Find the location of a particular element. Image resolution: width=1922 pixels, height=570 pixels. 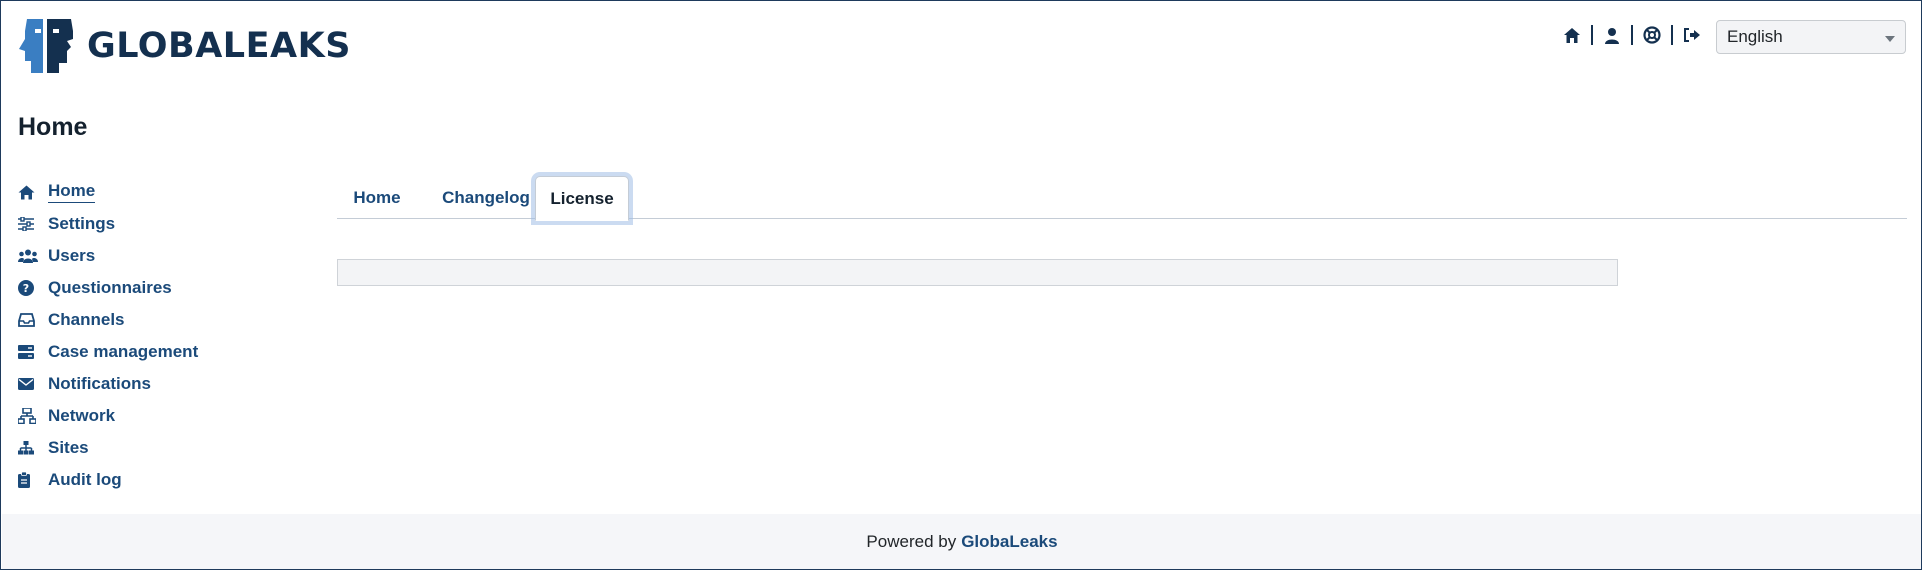

question-circle-icon: ? is located at coordinates (28, 288).